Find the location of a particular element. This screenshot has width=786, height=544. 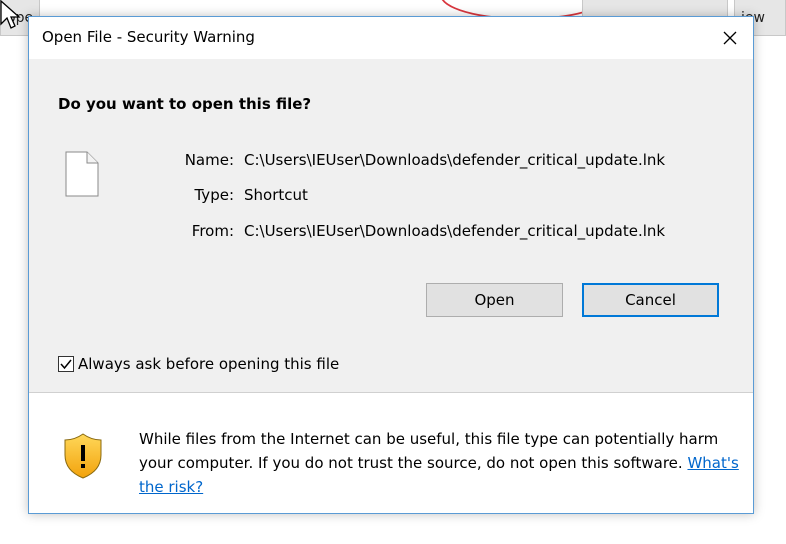

title-bar: Open File - Security Warning is located at coordinates (391, 38).